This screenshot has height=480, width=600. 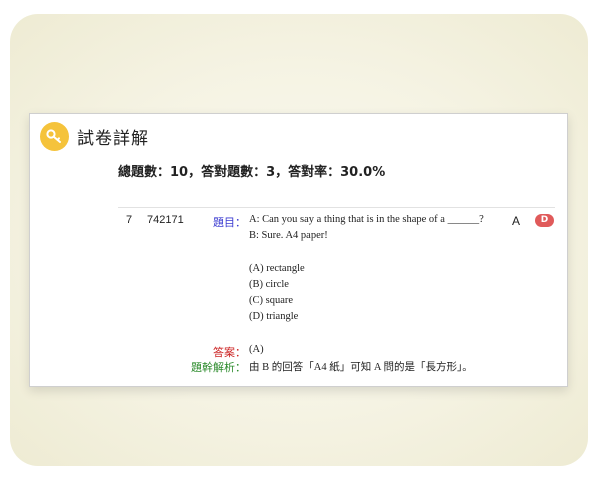 What do you see at coordinates (544, 220) in the screenshot?
I see `user-answer-badge: D` at bounding box center [544, 220].